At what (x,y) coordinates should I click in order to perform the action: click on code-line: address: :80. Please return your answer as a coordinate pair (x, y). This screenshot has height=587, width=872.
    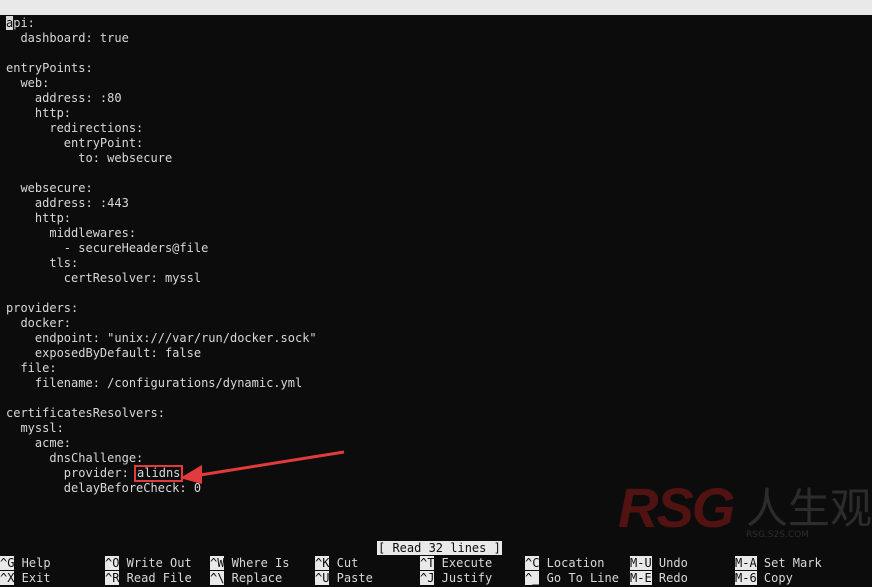
    Looking at the image, I should click on (64, 98).